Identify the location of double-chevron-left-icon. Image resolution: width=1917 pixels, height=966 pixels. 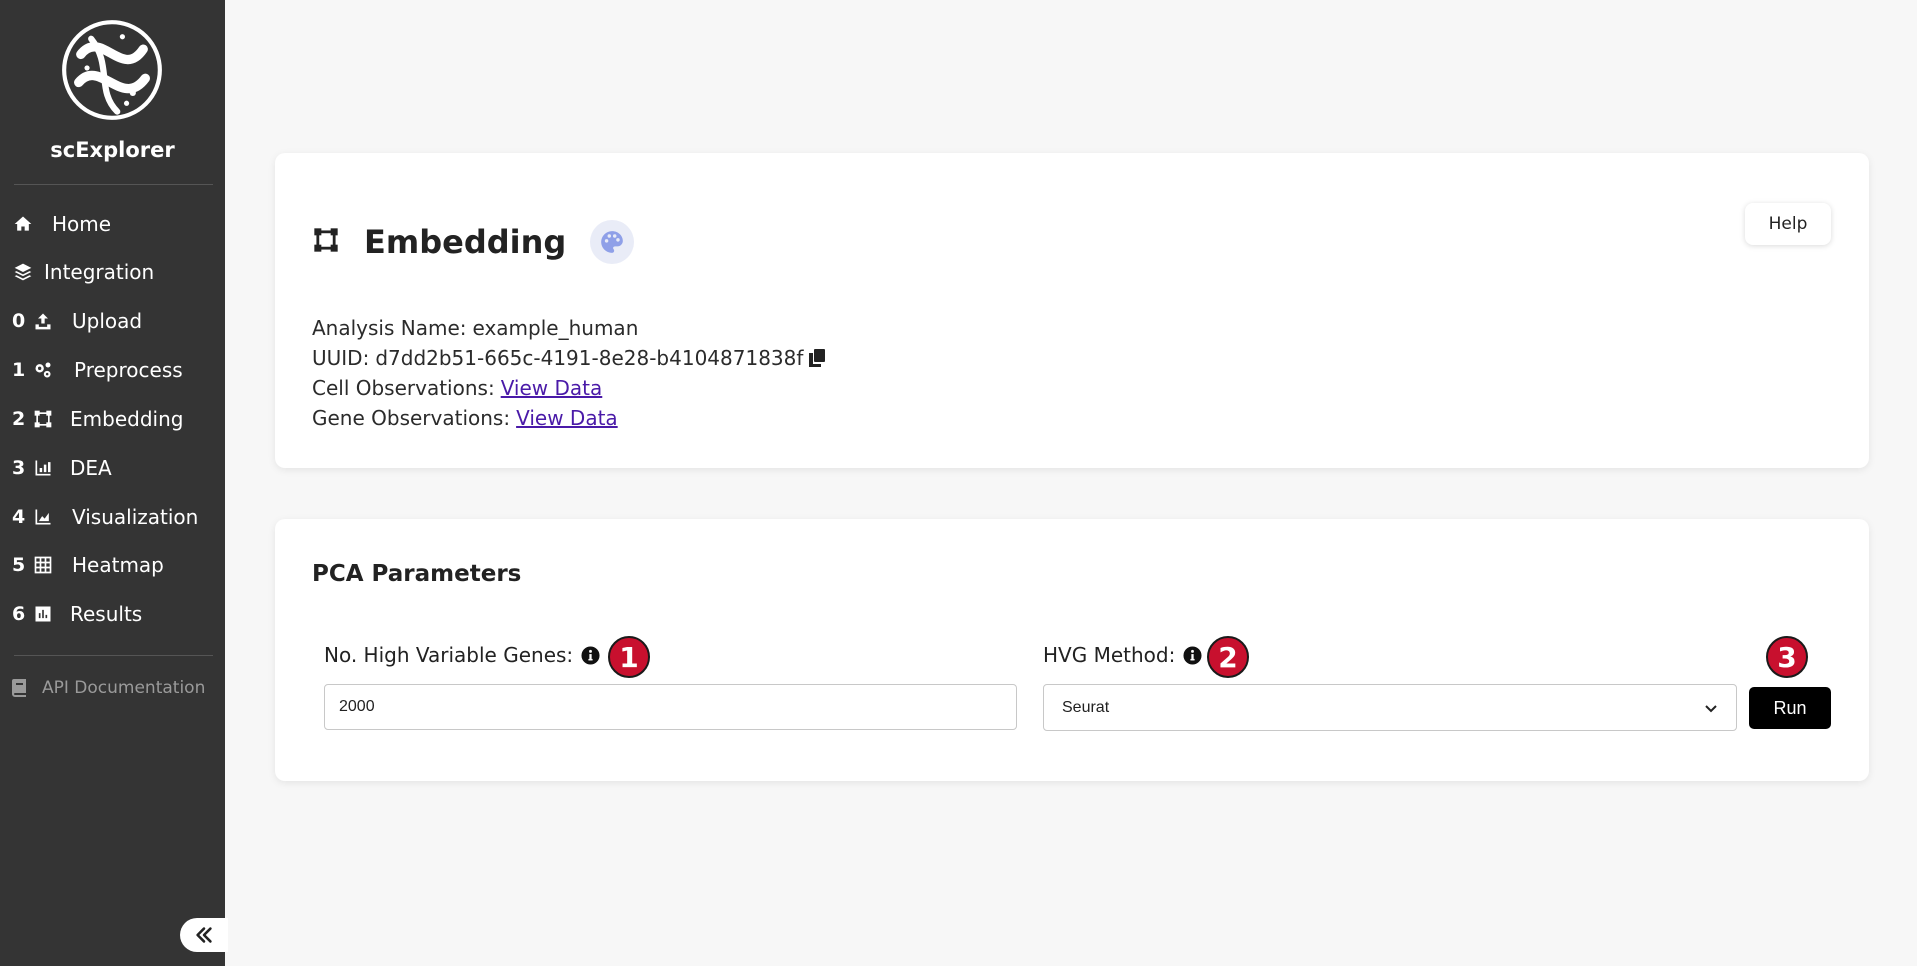
(204, 935).